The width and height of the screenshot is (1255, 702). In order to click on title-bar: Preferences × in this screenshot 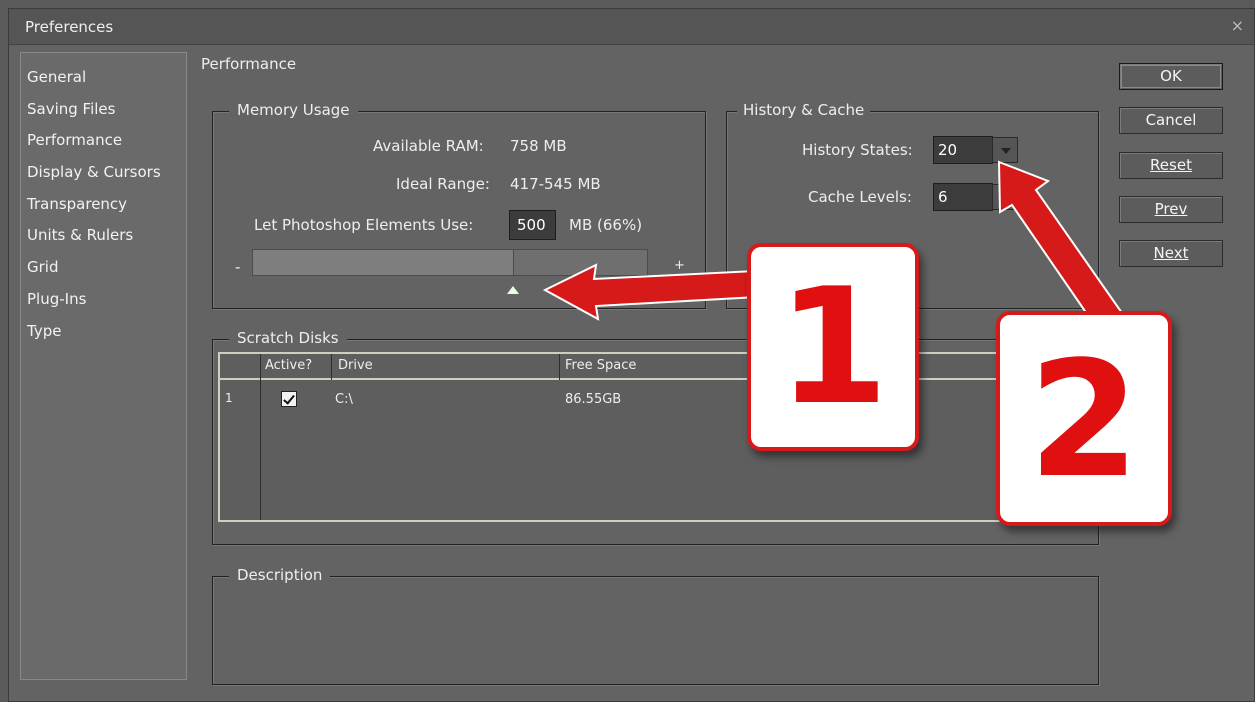, I will do `click(631, 27)`.